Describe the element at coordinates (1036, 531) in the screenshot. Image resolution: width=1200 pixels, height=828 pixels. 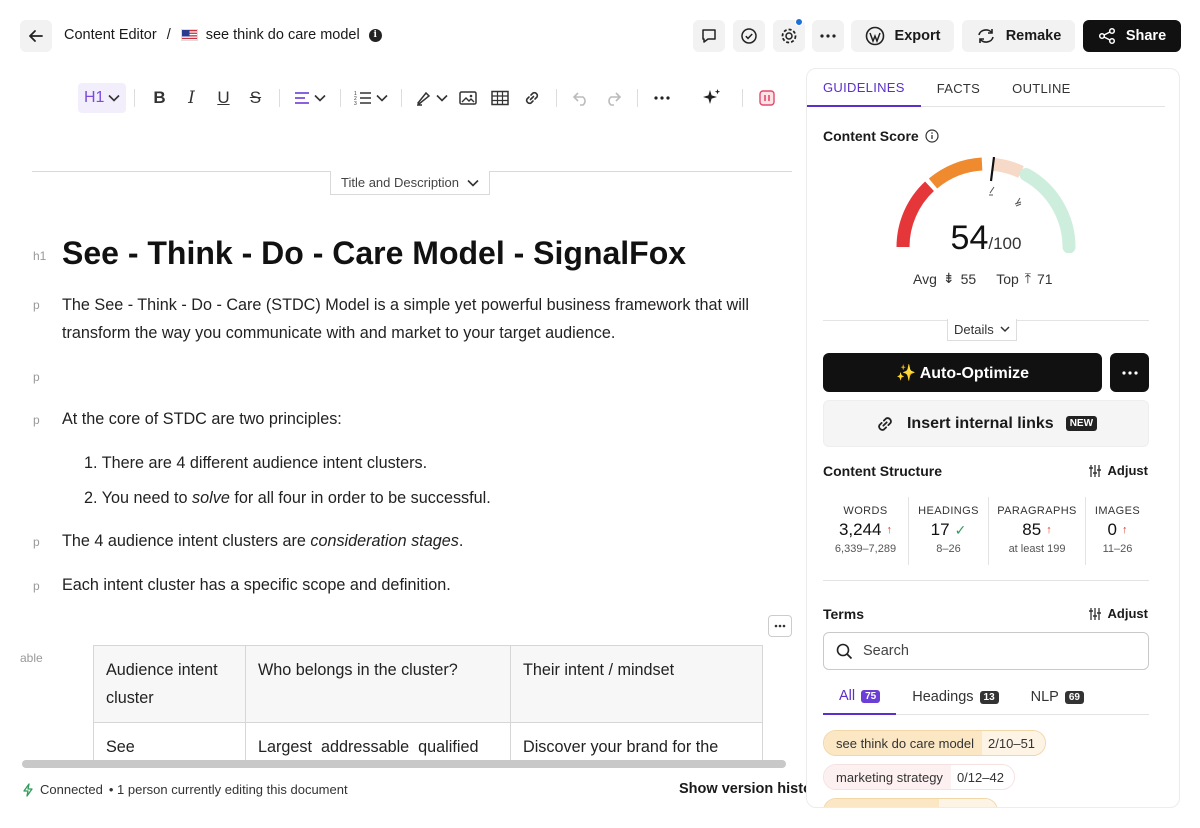
I see `stat-paragraphs: PARAGRAPHS 85 ↑ at least 199` at that location.